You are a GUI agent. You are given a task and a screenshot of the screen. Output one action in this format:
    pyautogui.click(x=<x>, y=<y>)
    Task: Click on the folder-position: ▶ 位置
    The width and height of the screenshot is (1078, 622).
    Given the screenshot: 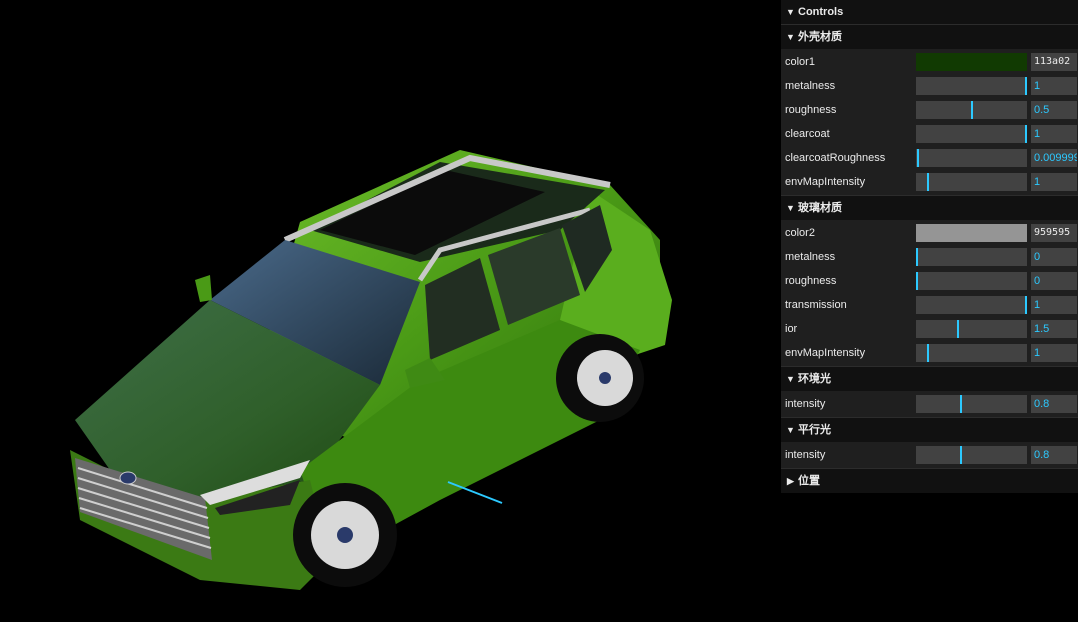 What is the action you would take?
    pyautogui.click(x=929, y=480)
    